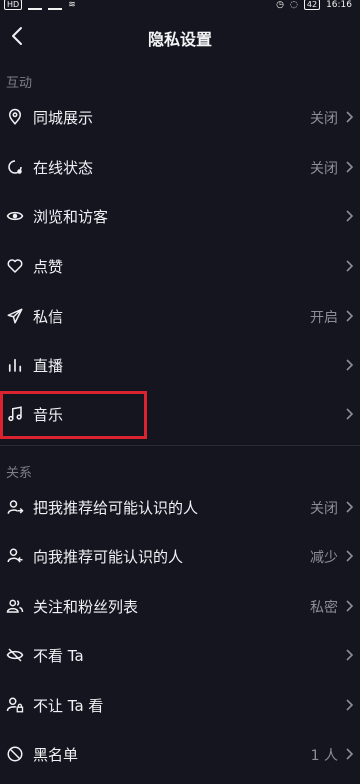 The width and height of the screenshot is (360, 784). What do you see at coordinates (116, 508) in the screenshot?
I see `row-label: 把我推荐给可能认识的人` at bounding box center [116, 508].